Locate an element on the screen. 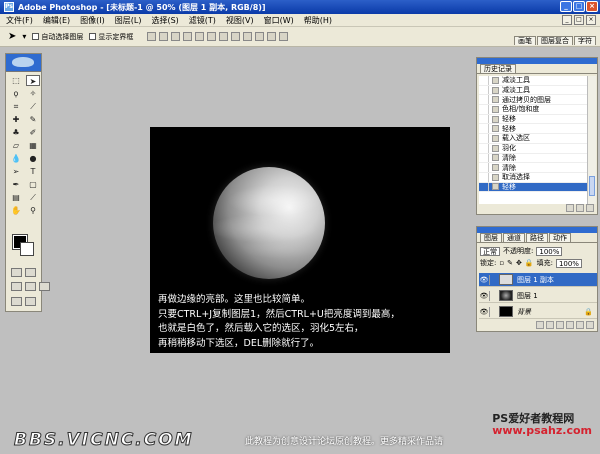  history-item: 色相/饱和度 is located at coordinates (533, 110).